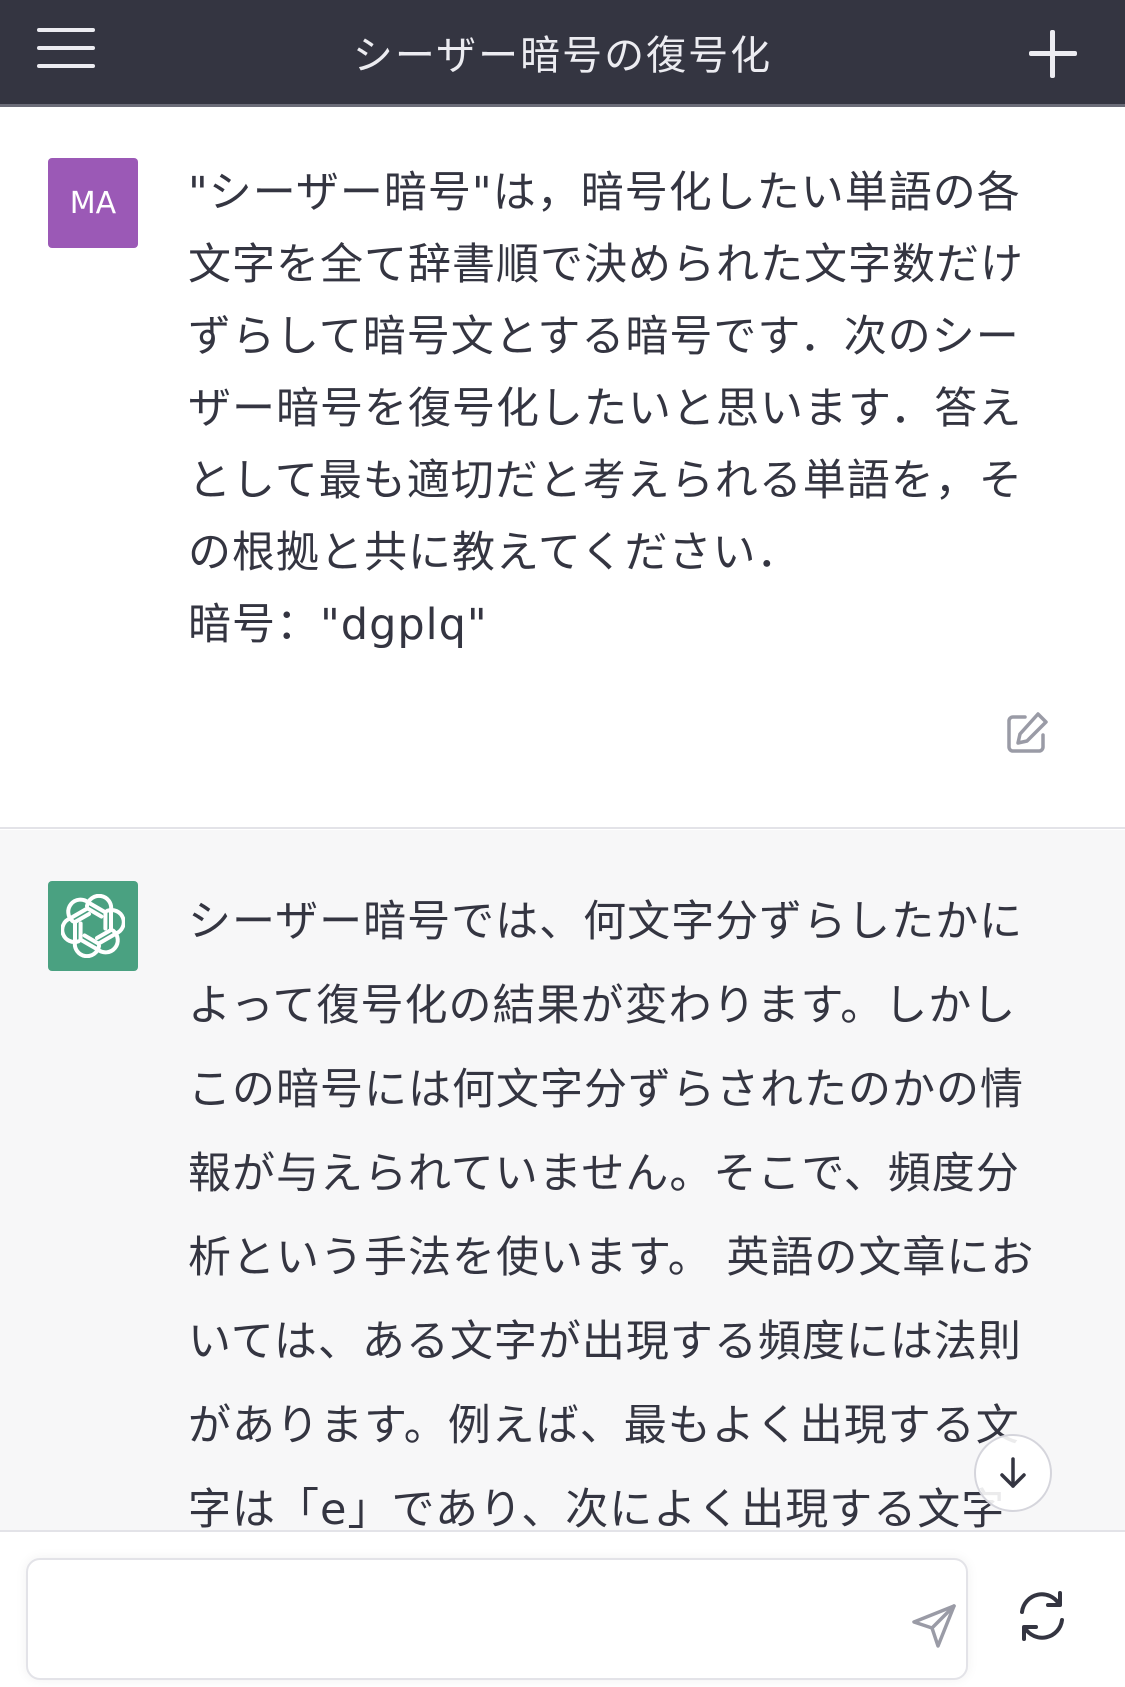 Image resolution: width=1125 pixels, height=1687 pixels. Describe the element at coordinates (1042, 1616) in the screenshot. I see `refresh-icon` at that location.